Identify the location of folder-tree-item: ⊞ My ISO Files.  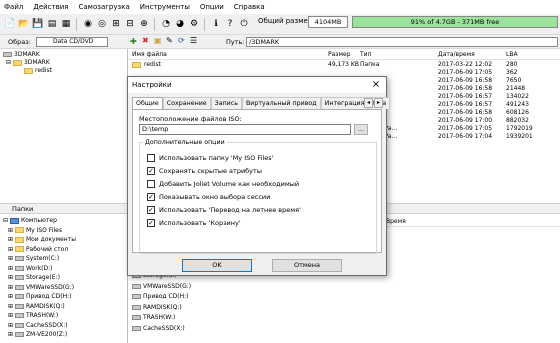
(35, 231).